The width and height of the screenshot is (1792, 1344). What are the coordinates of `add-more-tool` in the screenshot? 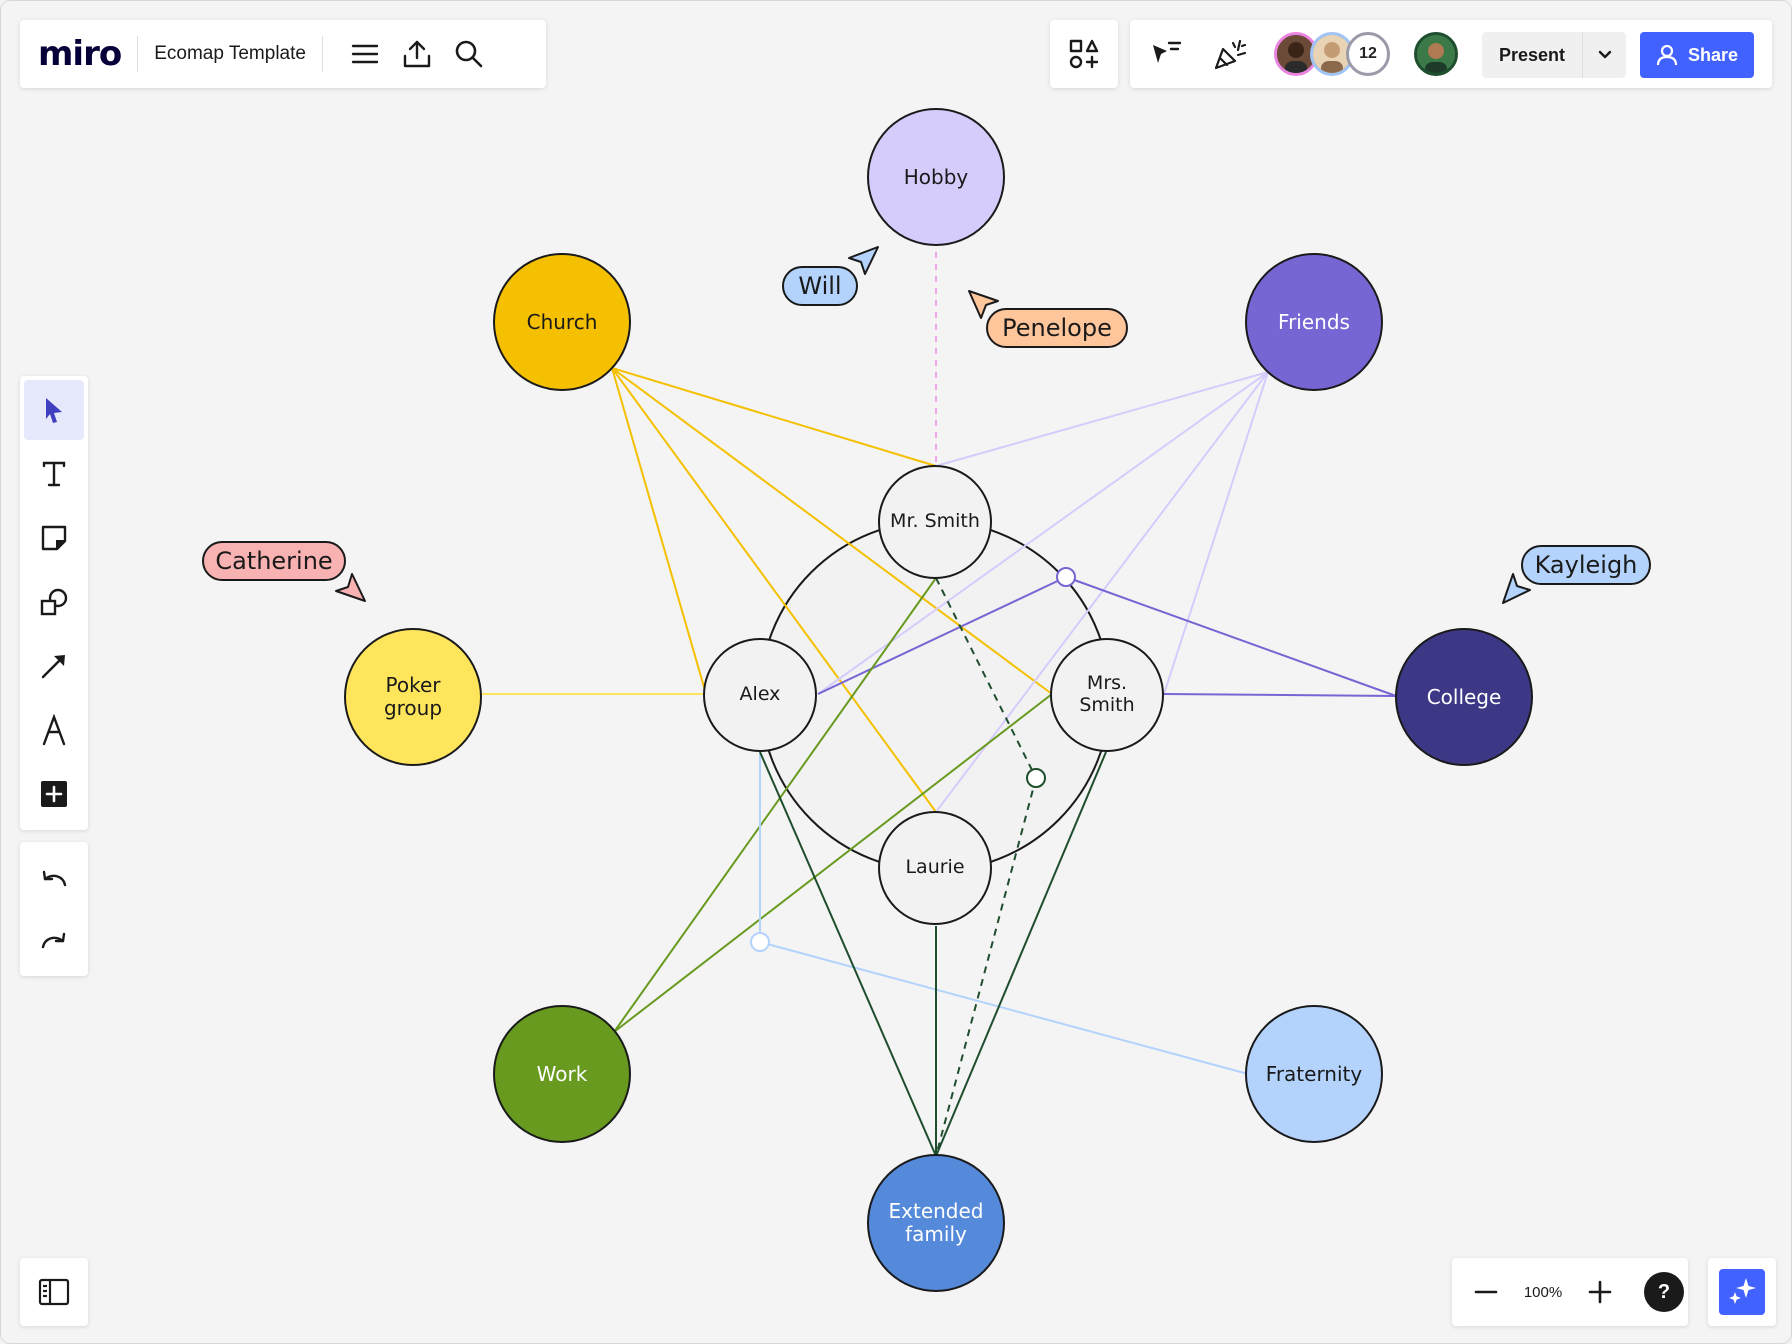 It's located at (54, 794).